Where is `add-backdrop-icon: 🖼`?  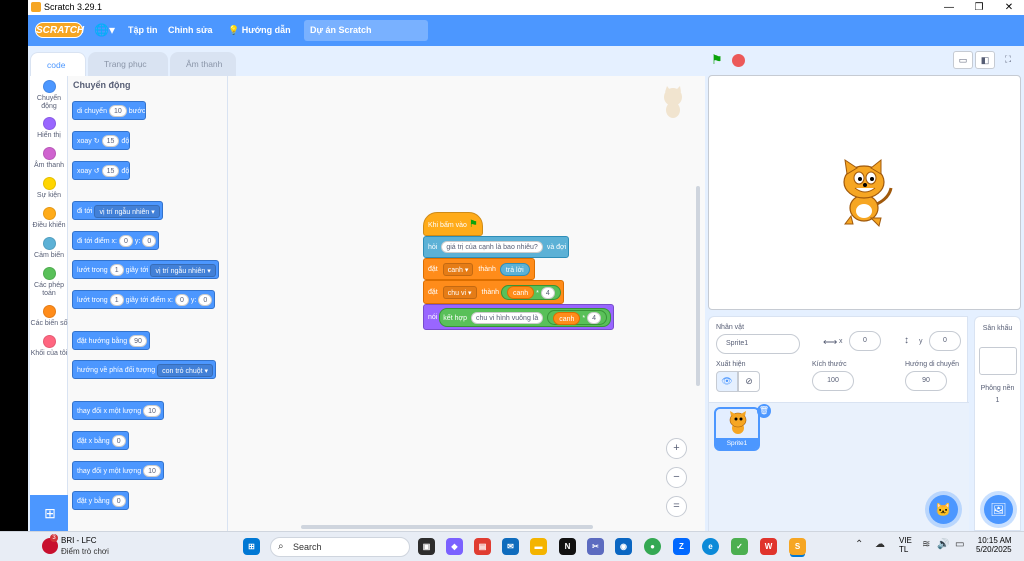
add-backdrop-icon: 🖼 is located at coordinates (998, 509).